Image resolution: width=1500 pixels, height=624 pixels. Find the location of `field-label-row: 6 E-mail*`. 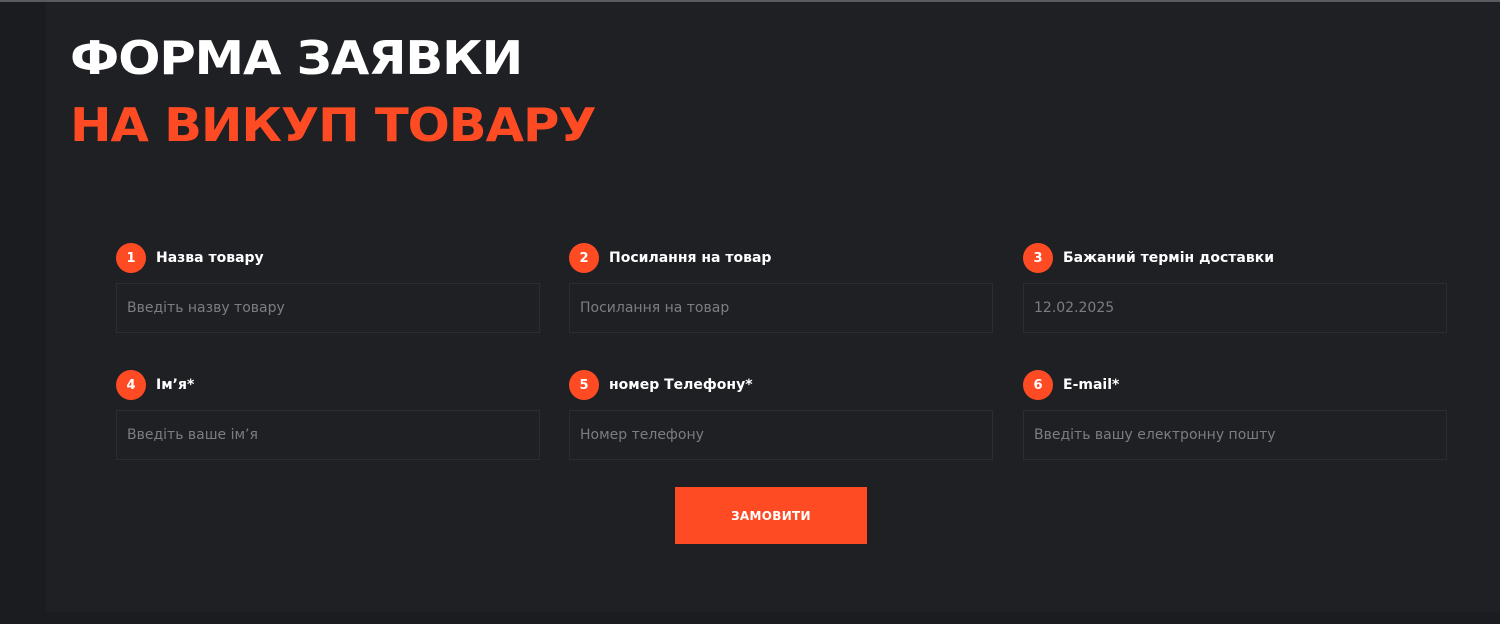

field-label-row: 6 E-mail* is located at coordinates (1071, 385).